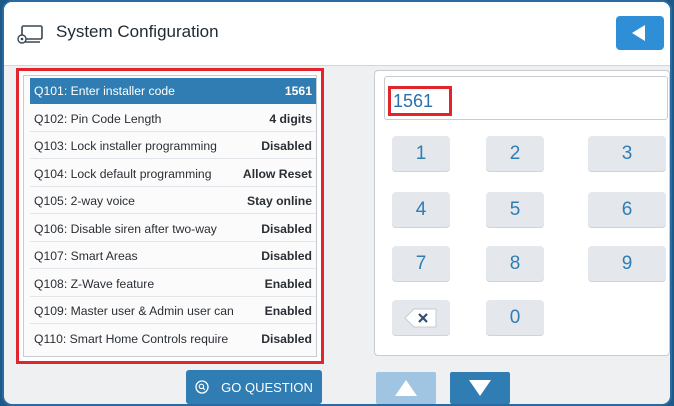 Image resolution: width=674 pixels, height=406 pixels. Describe the element at coordinates (104, 90) in the screenshot. I see `question-label: Q101: Enter installer code` at that location.